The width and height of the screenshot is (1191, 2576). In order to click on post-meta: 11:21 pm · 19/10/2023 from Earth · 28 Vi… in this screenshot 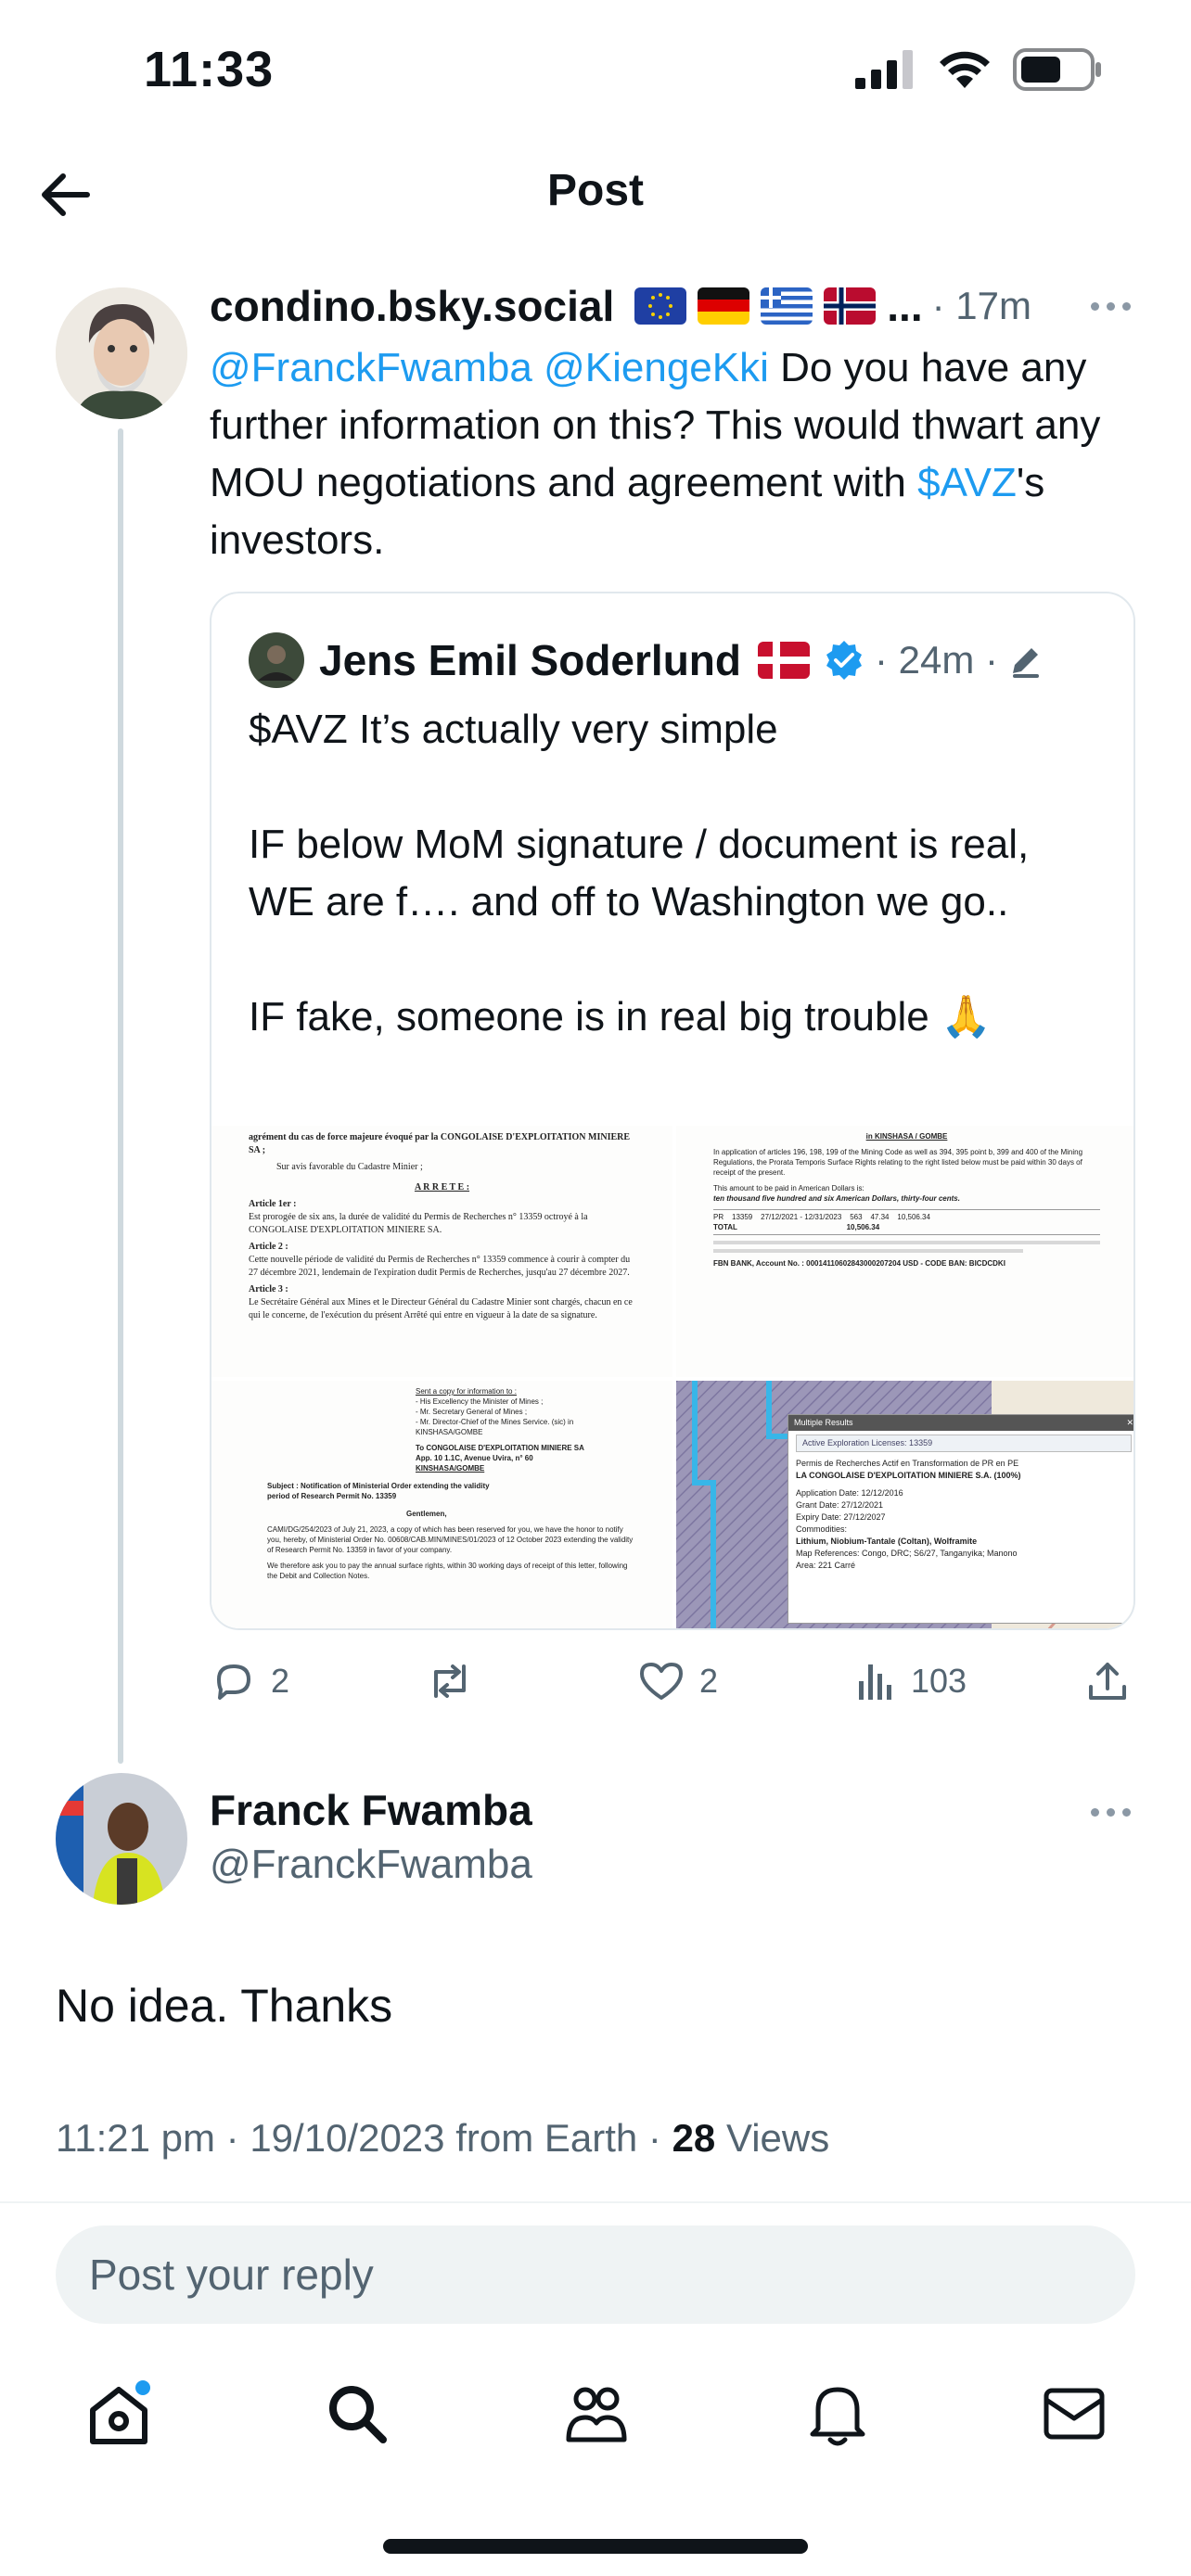, I will do `click(442, 2138)`.